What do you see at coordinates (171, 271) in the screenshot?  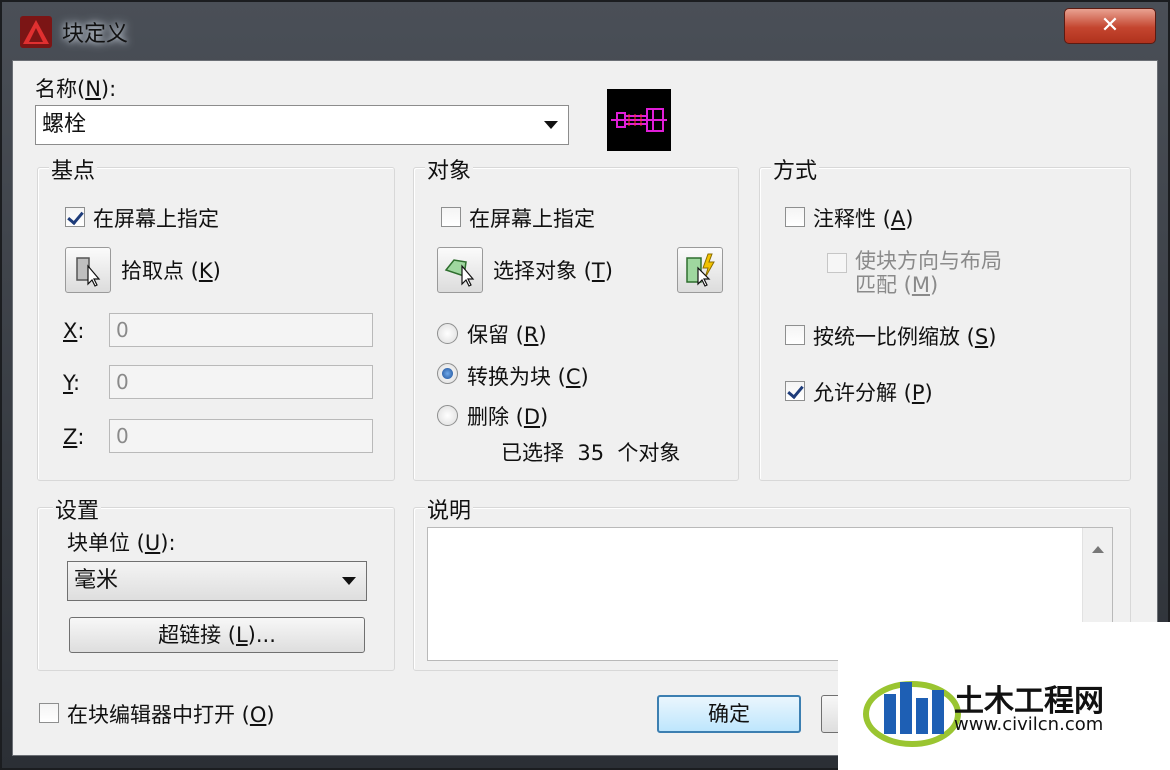 I see `pick-point-label: 拾取点 (K)` at bounding box center [171, 271].